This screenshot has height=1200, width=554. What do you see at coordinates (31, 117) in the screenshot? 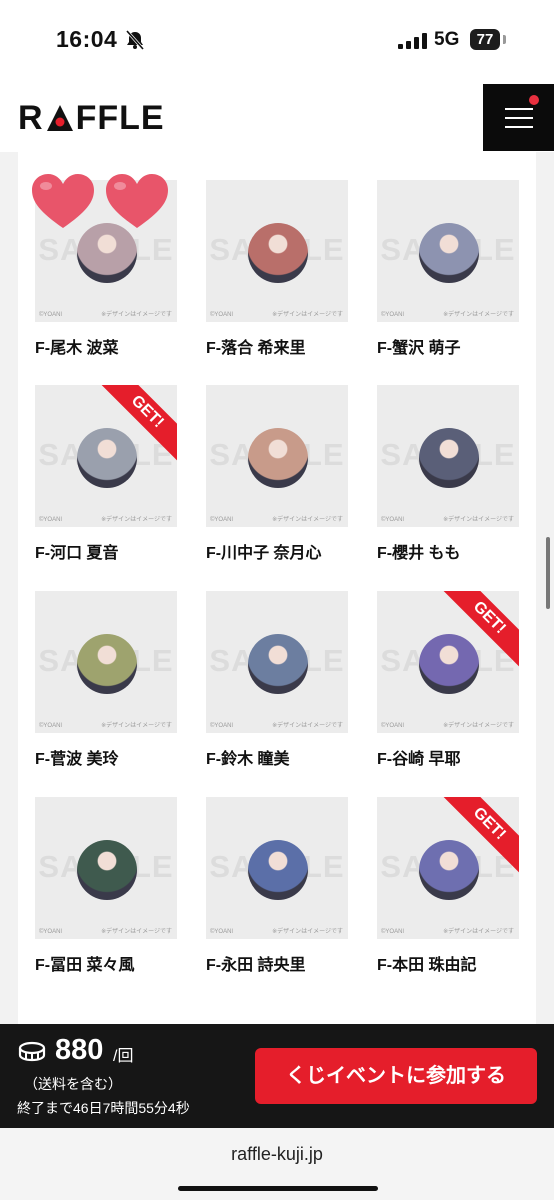
I see `logo-text-start: R` at bounding box center [31, 117].